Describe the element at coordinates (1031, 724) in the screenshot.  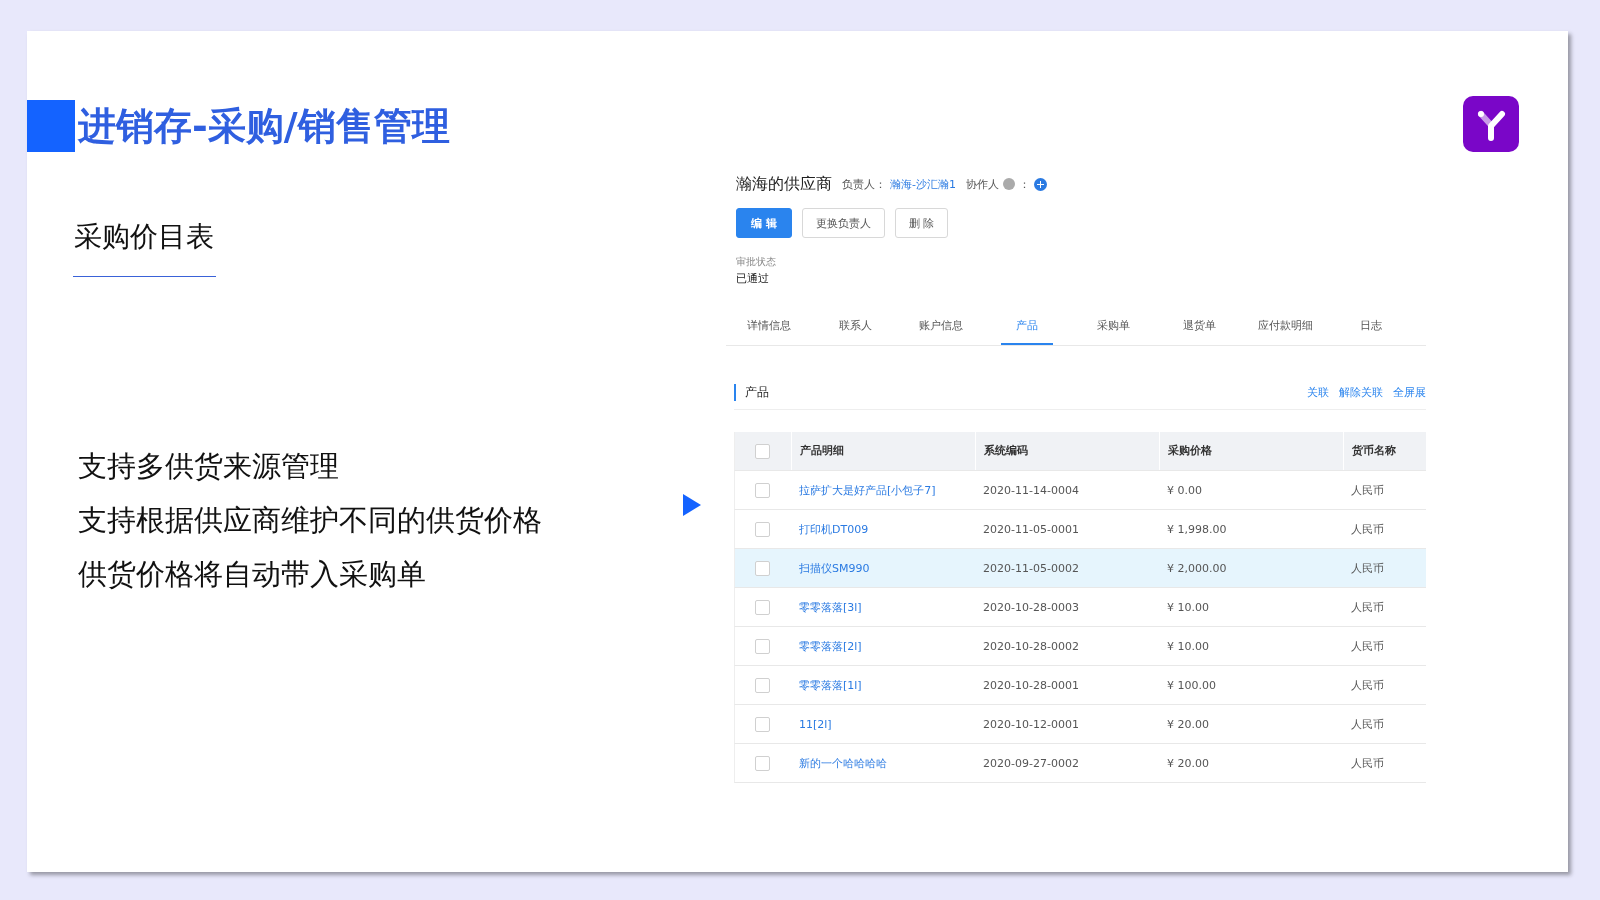
I see `table-cell: 2020-10-12-0001` at that location.